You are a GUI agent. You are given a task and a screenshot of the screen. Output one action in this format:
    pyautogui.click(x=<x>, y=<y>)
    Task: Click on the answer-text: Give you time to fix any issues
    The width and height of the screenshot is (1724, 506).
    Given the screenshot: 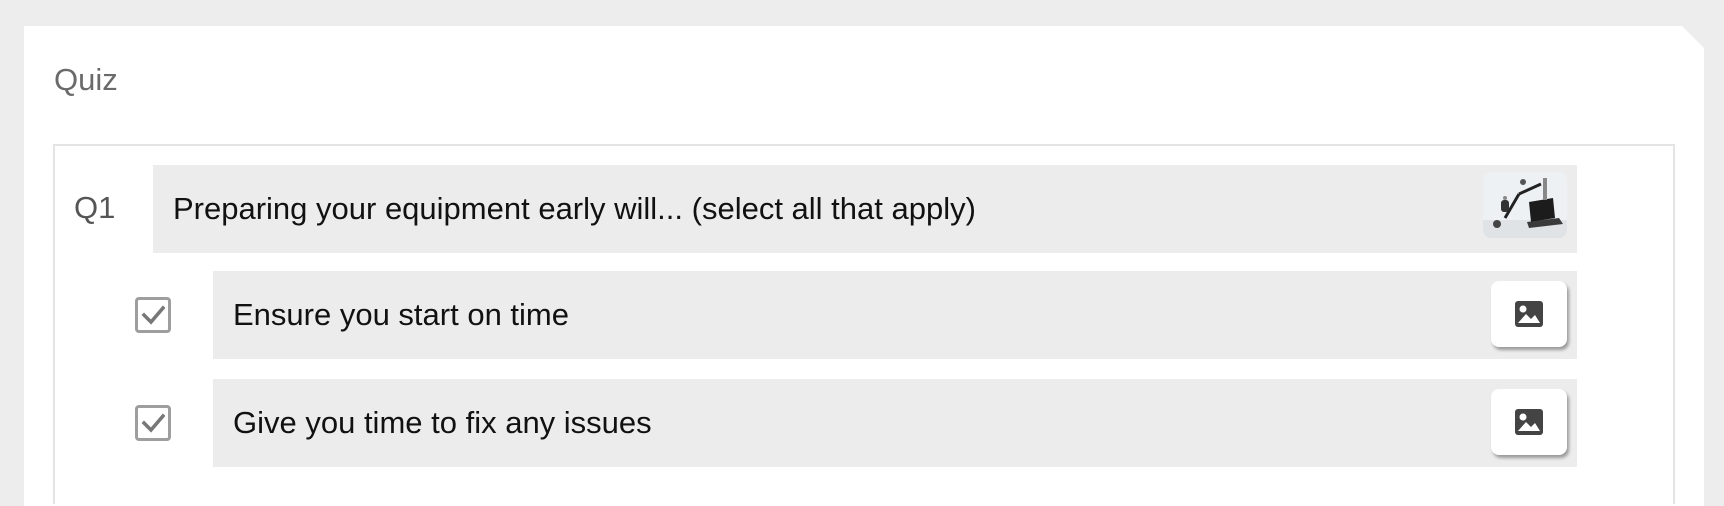 What is the action you would take?
    pyautogui.click(x=442, y=422)
    